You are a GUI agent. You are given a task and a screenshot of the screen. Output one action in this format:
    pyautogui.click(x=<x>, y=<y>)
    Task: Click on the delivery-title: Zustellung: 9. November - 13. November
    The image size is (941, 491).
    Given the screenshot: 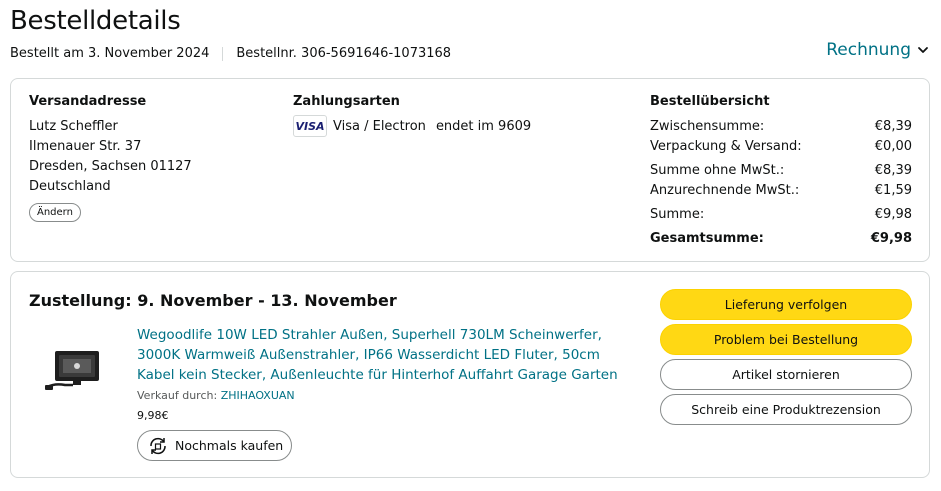 What is the action you would take?
    pyautogui.click(x=213, y=300)
    